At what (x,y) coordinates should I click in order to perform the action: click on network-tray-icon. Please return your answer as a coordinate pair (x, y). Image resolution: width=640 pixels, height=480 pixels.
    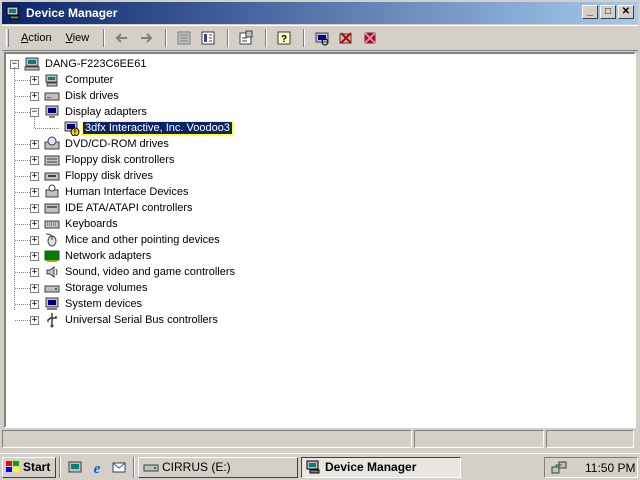
    Looking at the image, I should click on (559, 468).